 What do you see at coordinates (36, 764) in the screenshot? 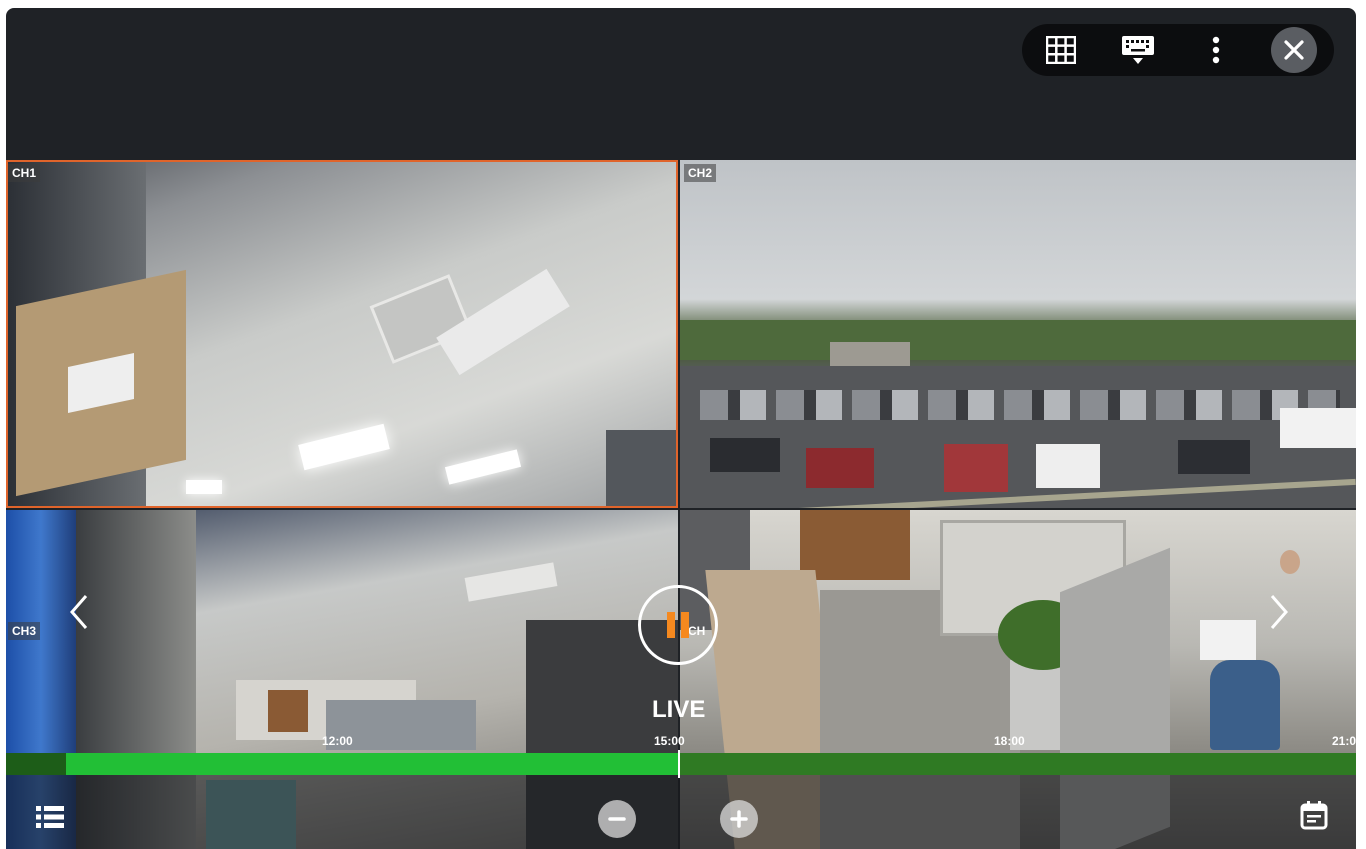
I see `timeline-unrecorded` at bounding box center [36, 764].